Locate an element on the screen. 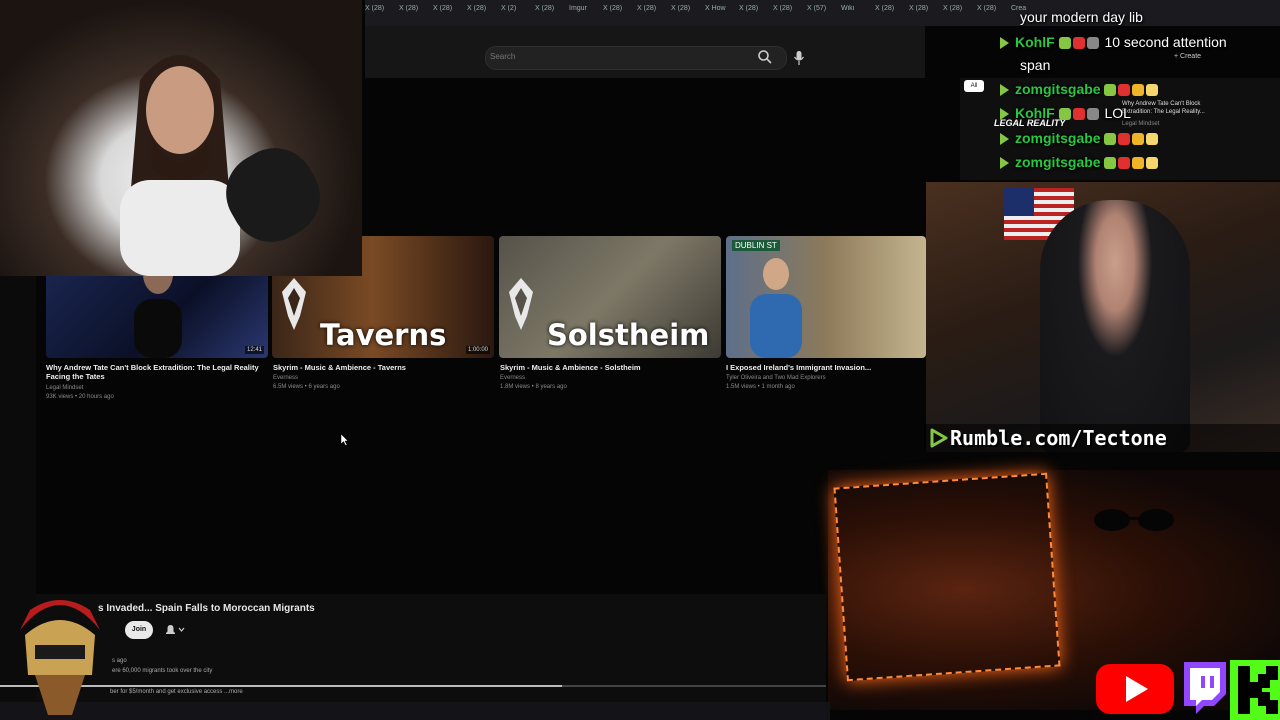  chat-message: your modern day lib is located at coordinates (1081, 17).